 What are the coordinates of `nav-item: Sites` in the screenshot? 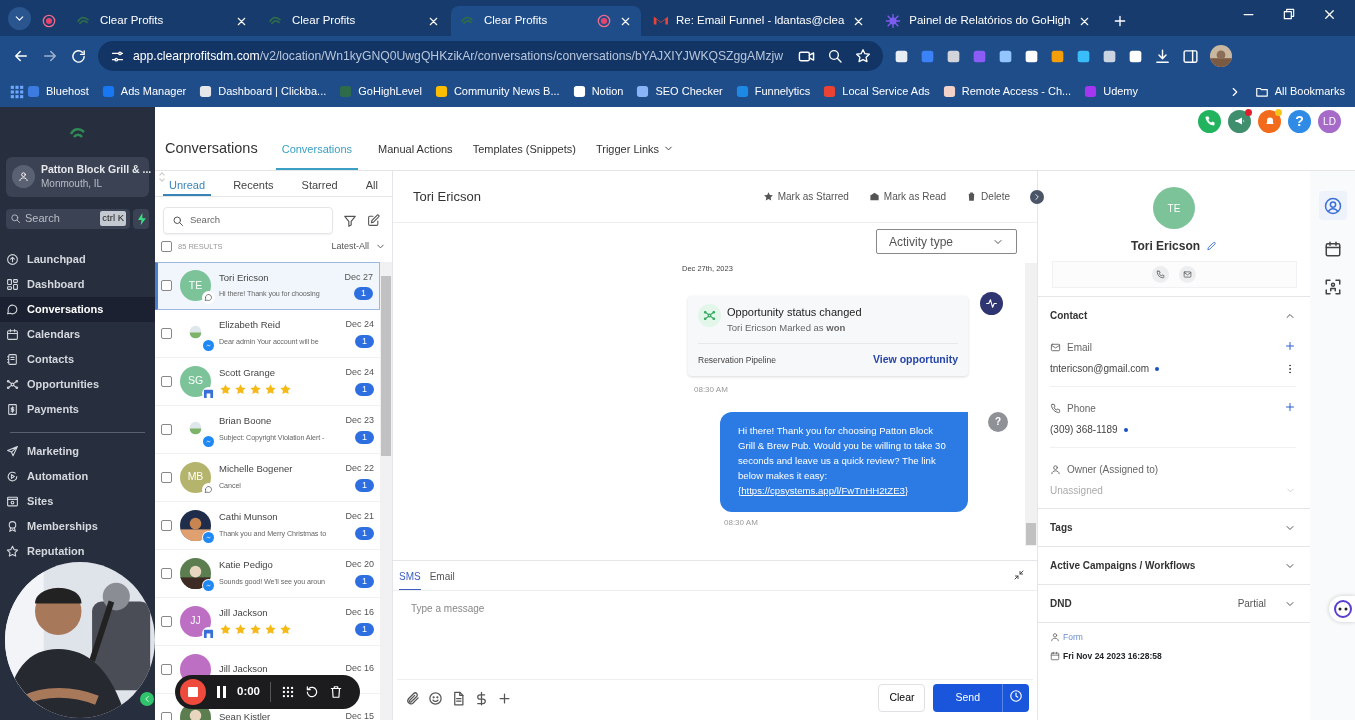 It's located at (77, 501).